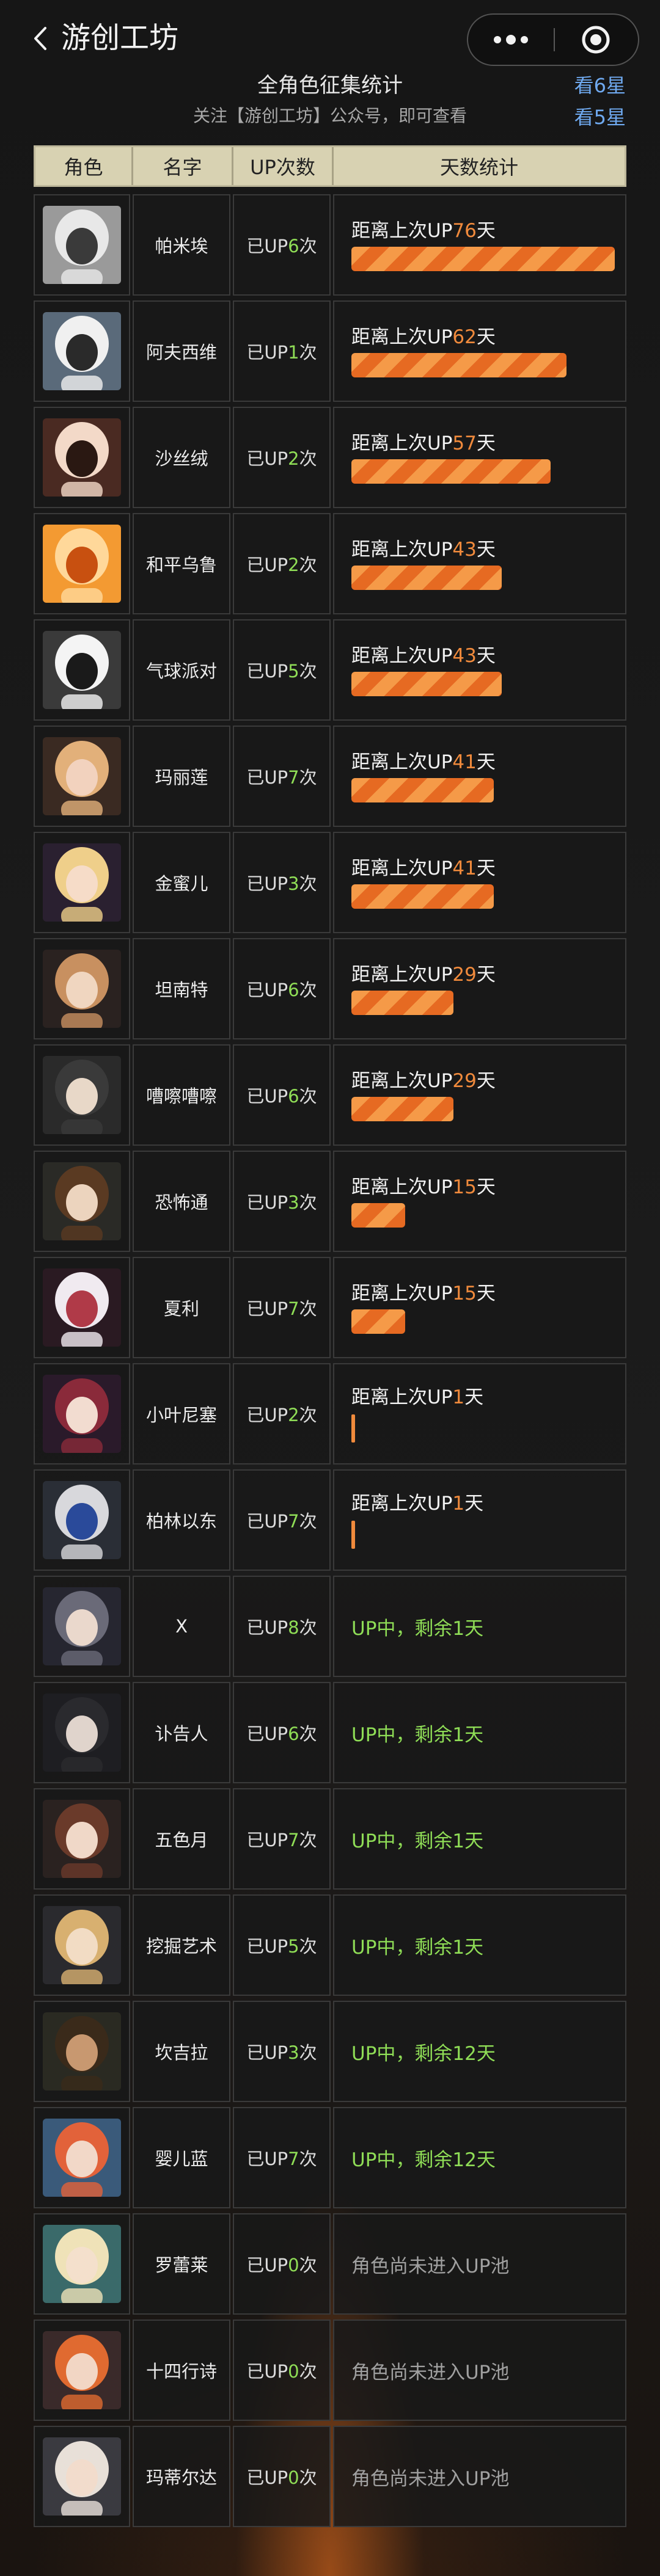  Describe the element at coordinates (294, 1096) in the screenshot. I see `up-count-number: 6` at that location.